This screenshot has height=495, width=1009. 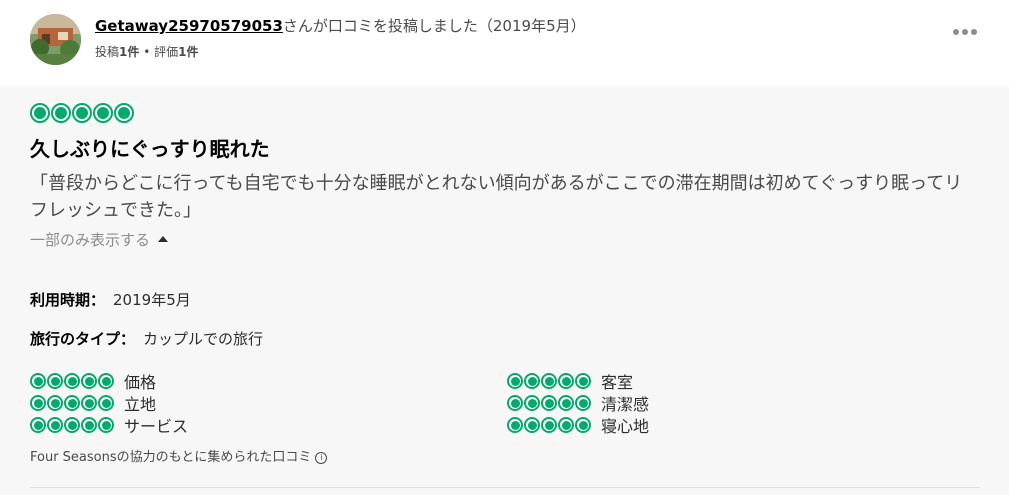 I want to click on show-less-toggle: 一部のみ表示する, so click(x=99, y=239).